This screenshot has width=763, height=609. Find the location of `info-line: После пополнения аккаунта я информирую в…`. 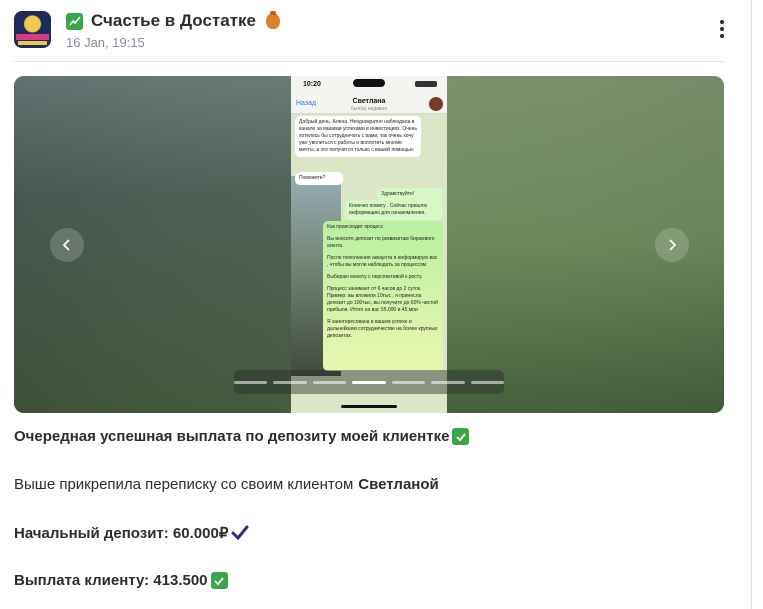

info-line: После пополнения аккаунта я информирую в… is located at coordinates (382, 261).